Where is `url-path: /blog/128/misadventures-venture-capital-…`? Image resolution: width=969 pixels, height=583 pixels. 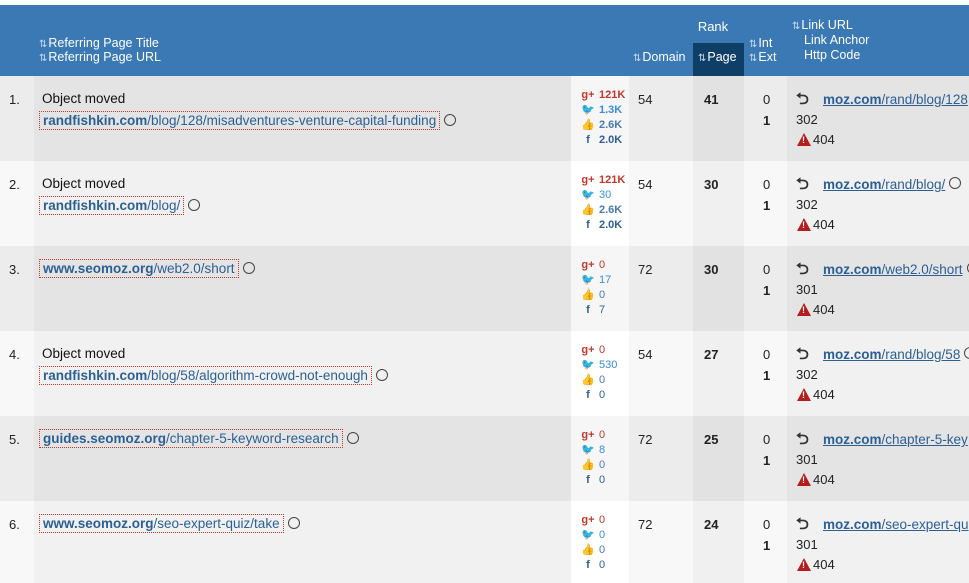
url-path: /blog/128/misadventures-venture-capital-… is located at coordinates (292, 120).